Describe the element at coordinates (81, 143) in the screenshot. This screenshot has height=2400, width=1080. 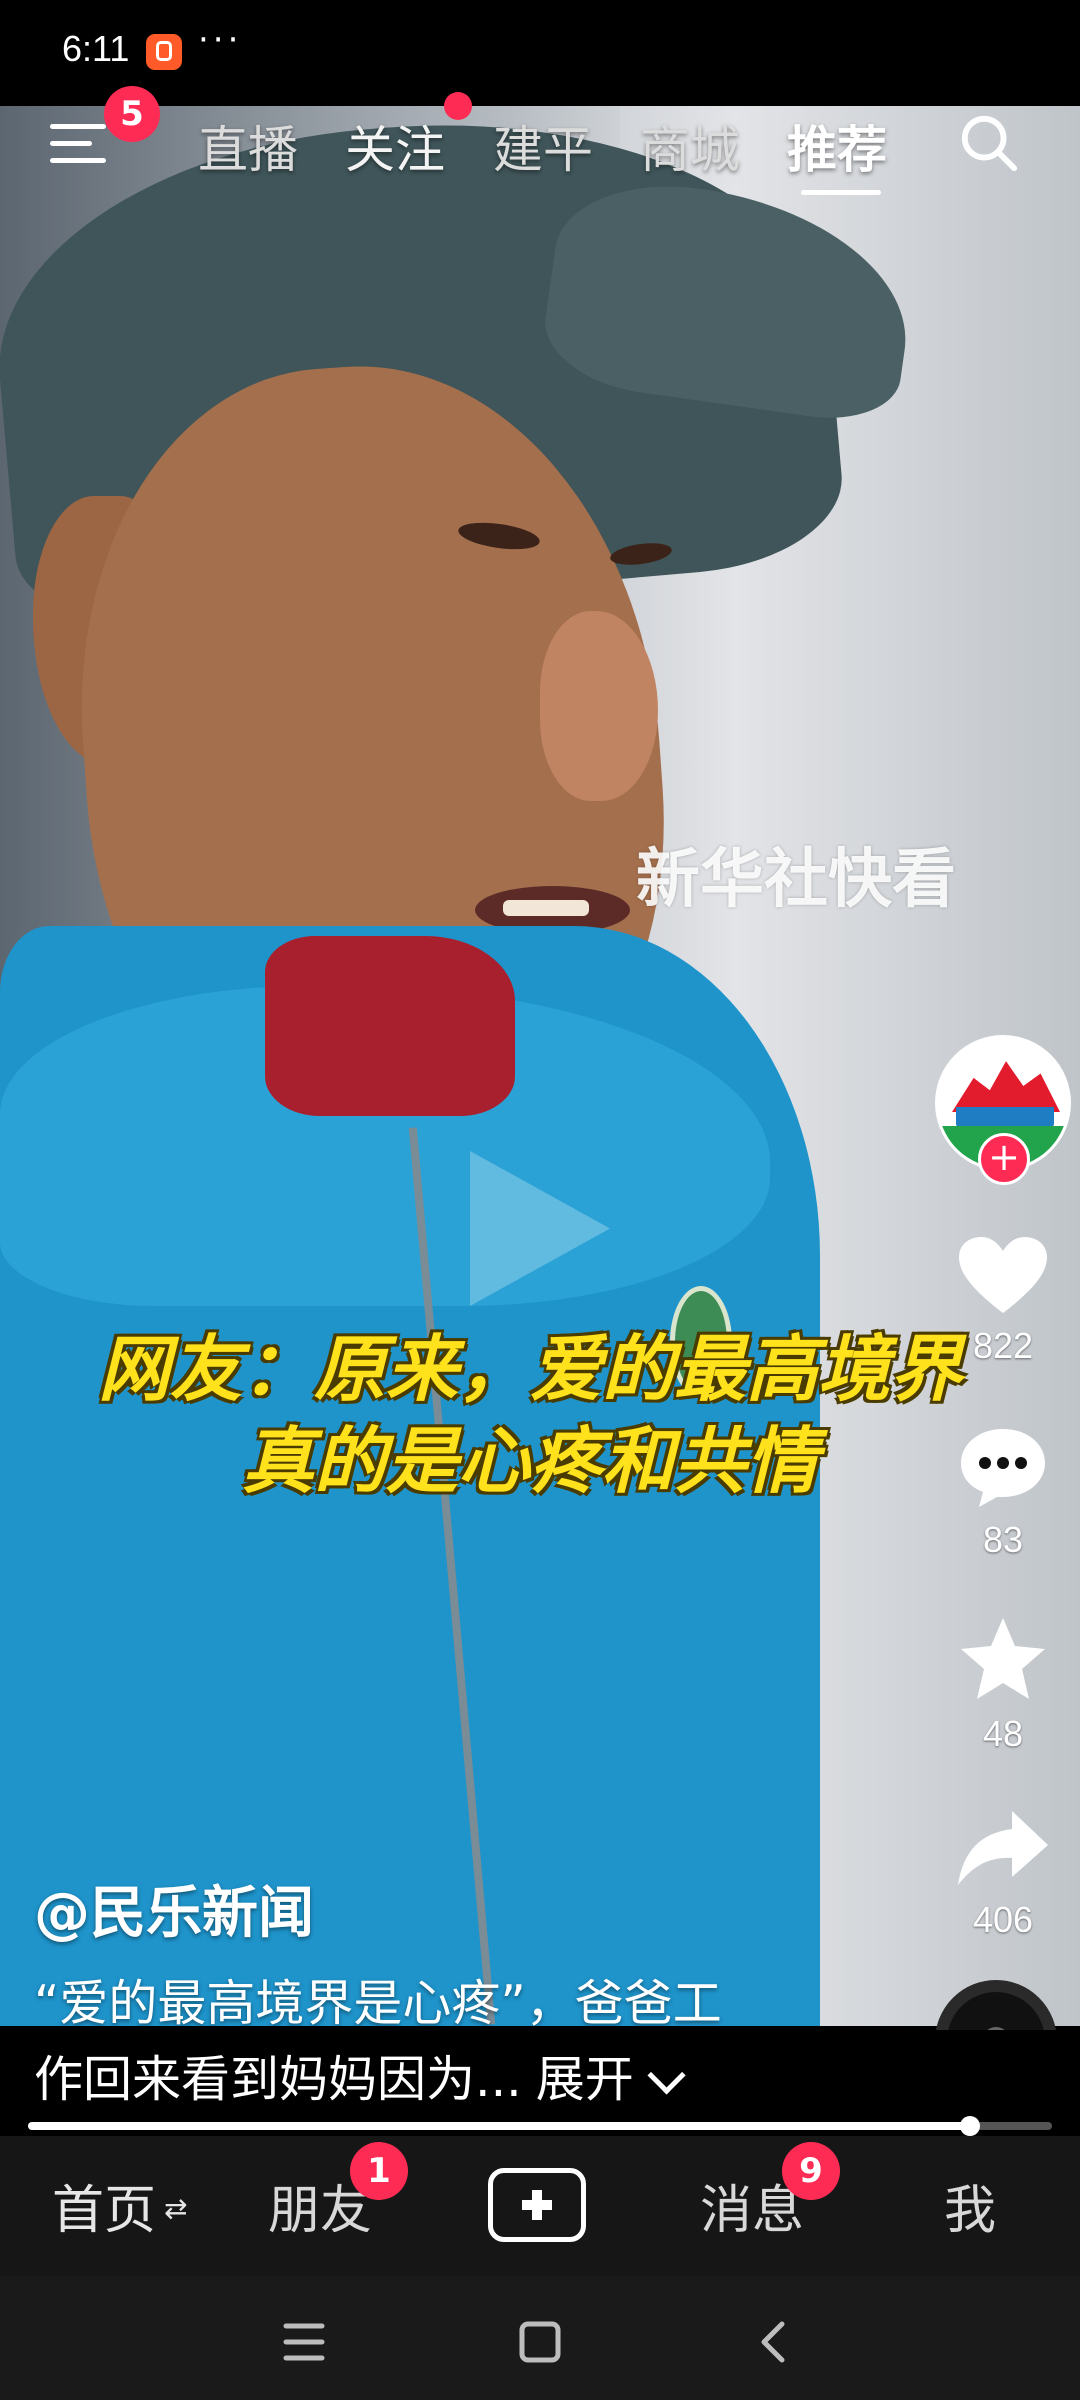
I see `menu-icon` at that location.